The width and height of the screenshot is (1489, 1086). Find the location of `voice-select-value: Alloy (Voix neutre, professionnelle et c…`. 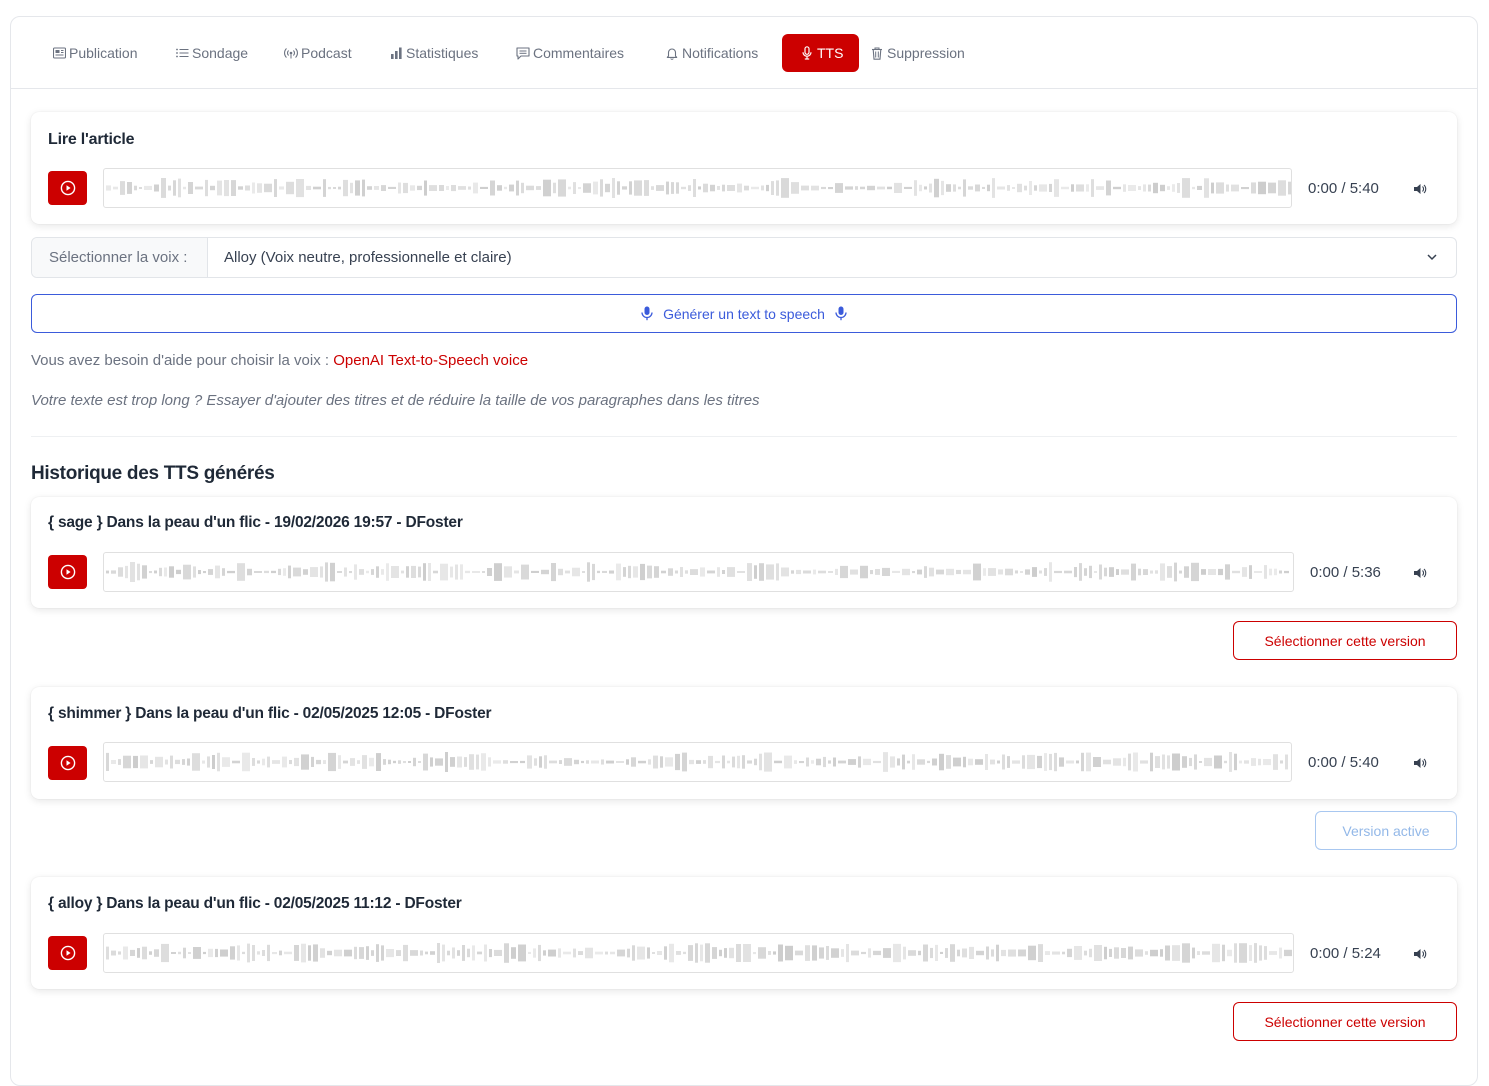

voice-select-value: Alloy (Voix neutre, professionnelle et c… is located at coordinates (832, 257).